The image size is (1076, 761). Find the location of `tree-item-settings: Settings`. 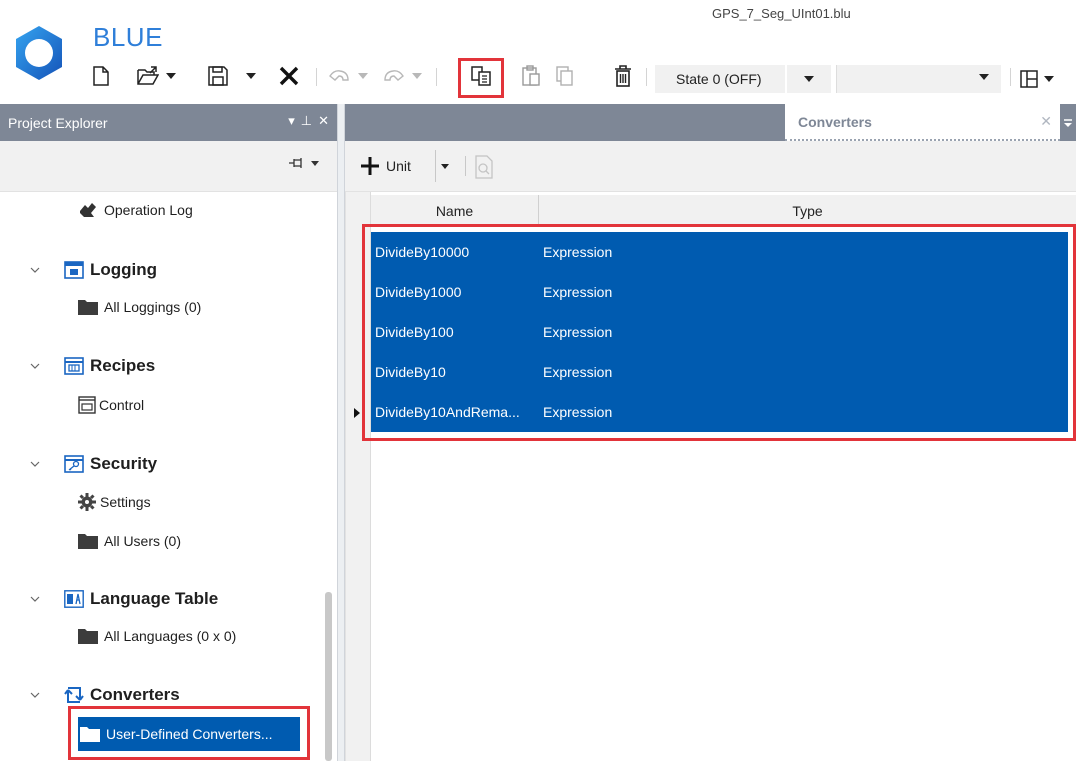

tree-item-settings: Settings is located at coordinates (114, 502).